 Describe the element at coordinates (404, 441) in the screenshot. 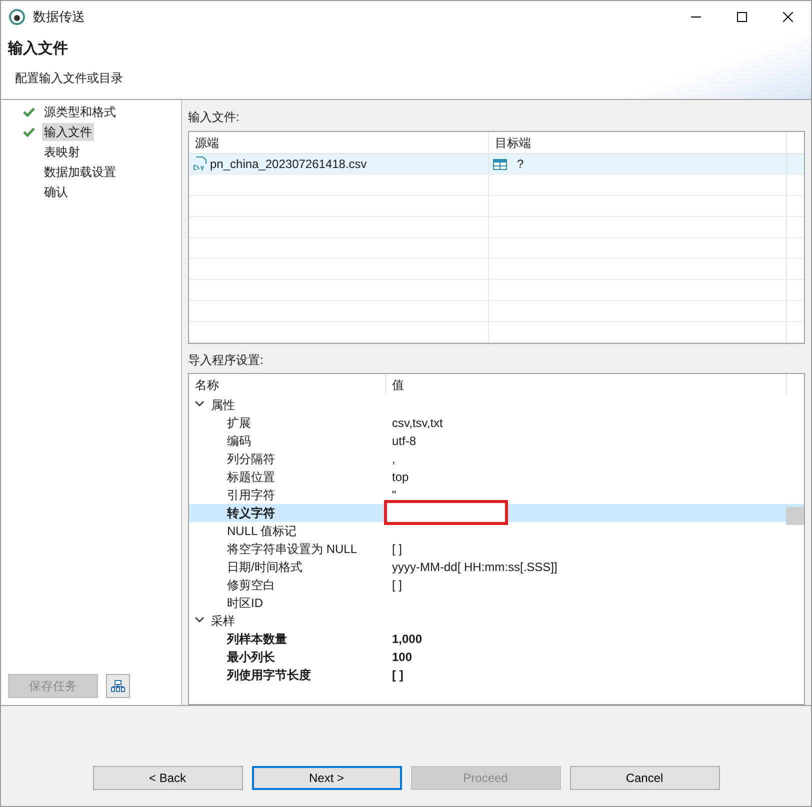

I see `property-value: utf-8` at that location.